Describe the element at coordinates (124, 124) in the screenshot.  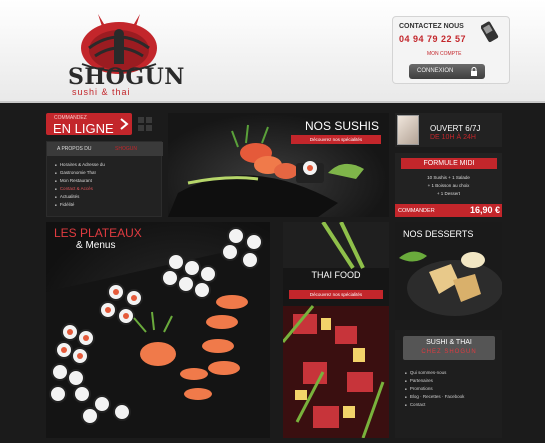
I see `arrow-right-icon` at that location.